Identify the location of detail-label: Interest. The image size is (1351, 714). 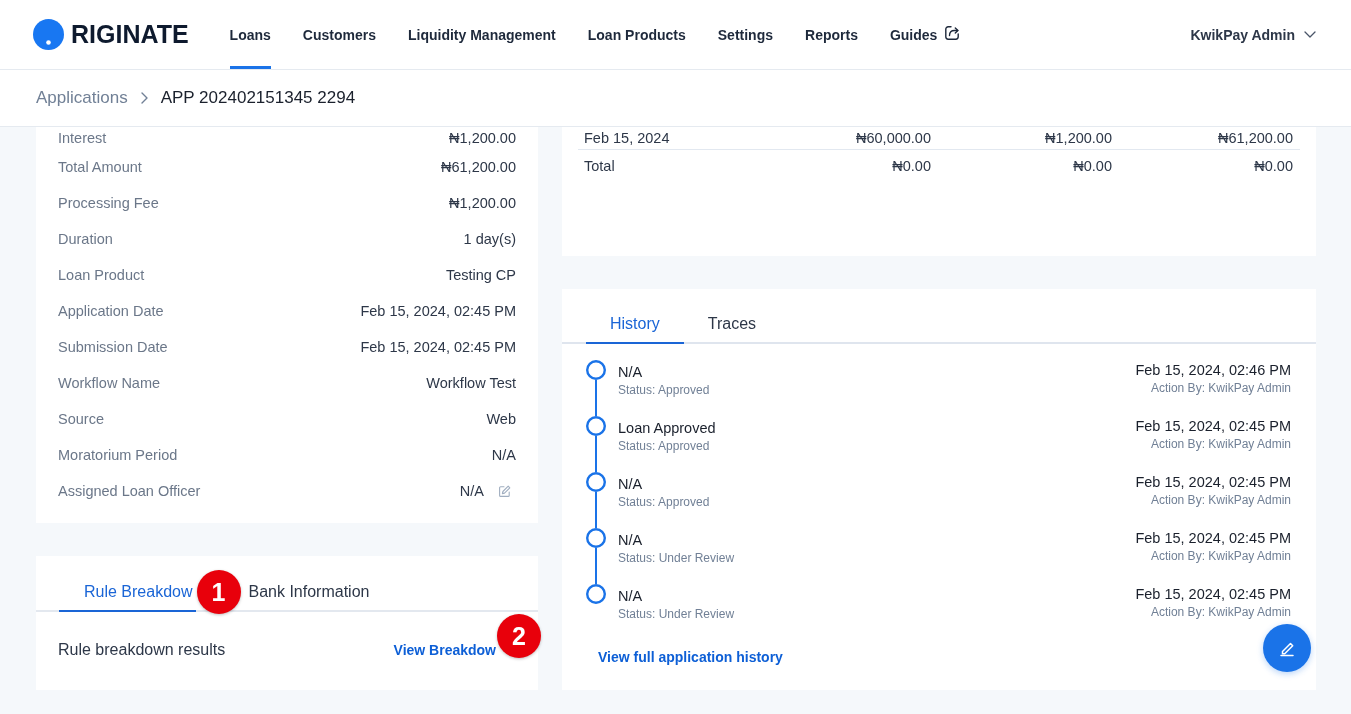
(82, 138).